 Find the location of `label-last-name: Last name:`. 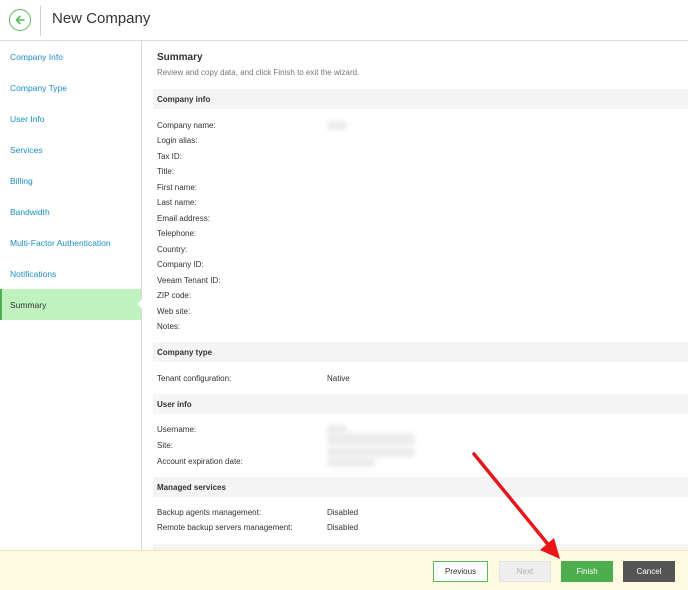

label-last-name: Last name: is located at coordinates (177, 202).